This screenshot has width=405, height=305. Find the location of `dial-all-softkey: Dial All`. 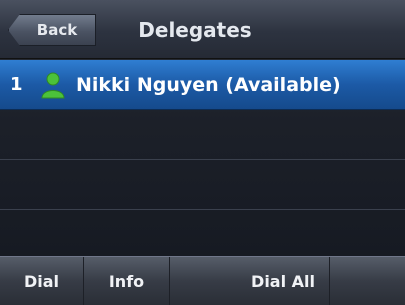

dial-all-softkey: Dial All is located at coordinates (250, 281).